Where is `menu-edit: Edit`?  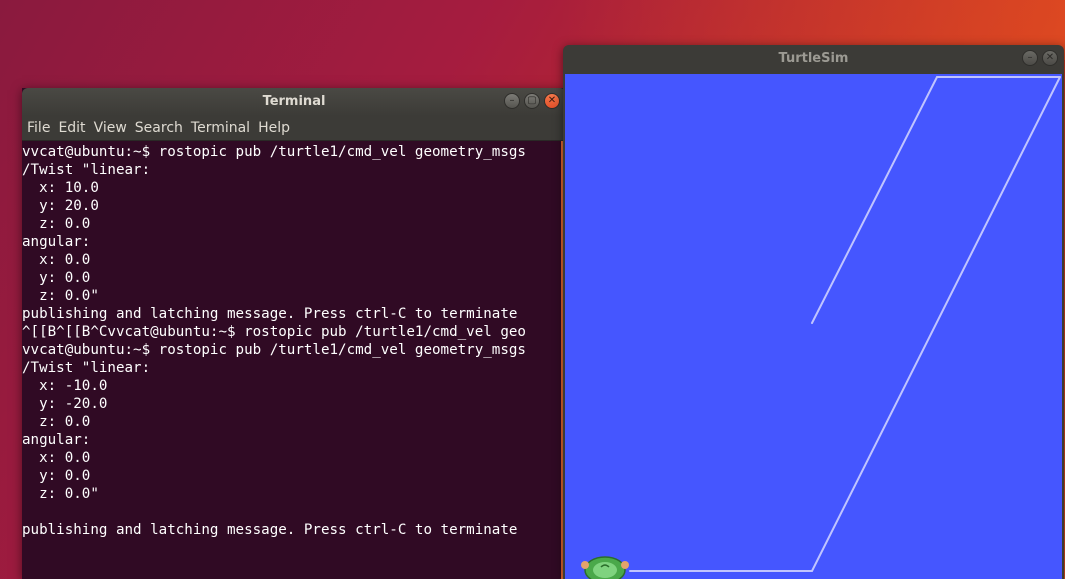
menu-edit: Edit is located at coordinates (75, 128).